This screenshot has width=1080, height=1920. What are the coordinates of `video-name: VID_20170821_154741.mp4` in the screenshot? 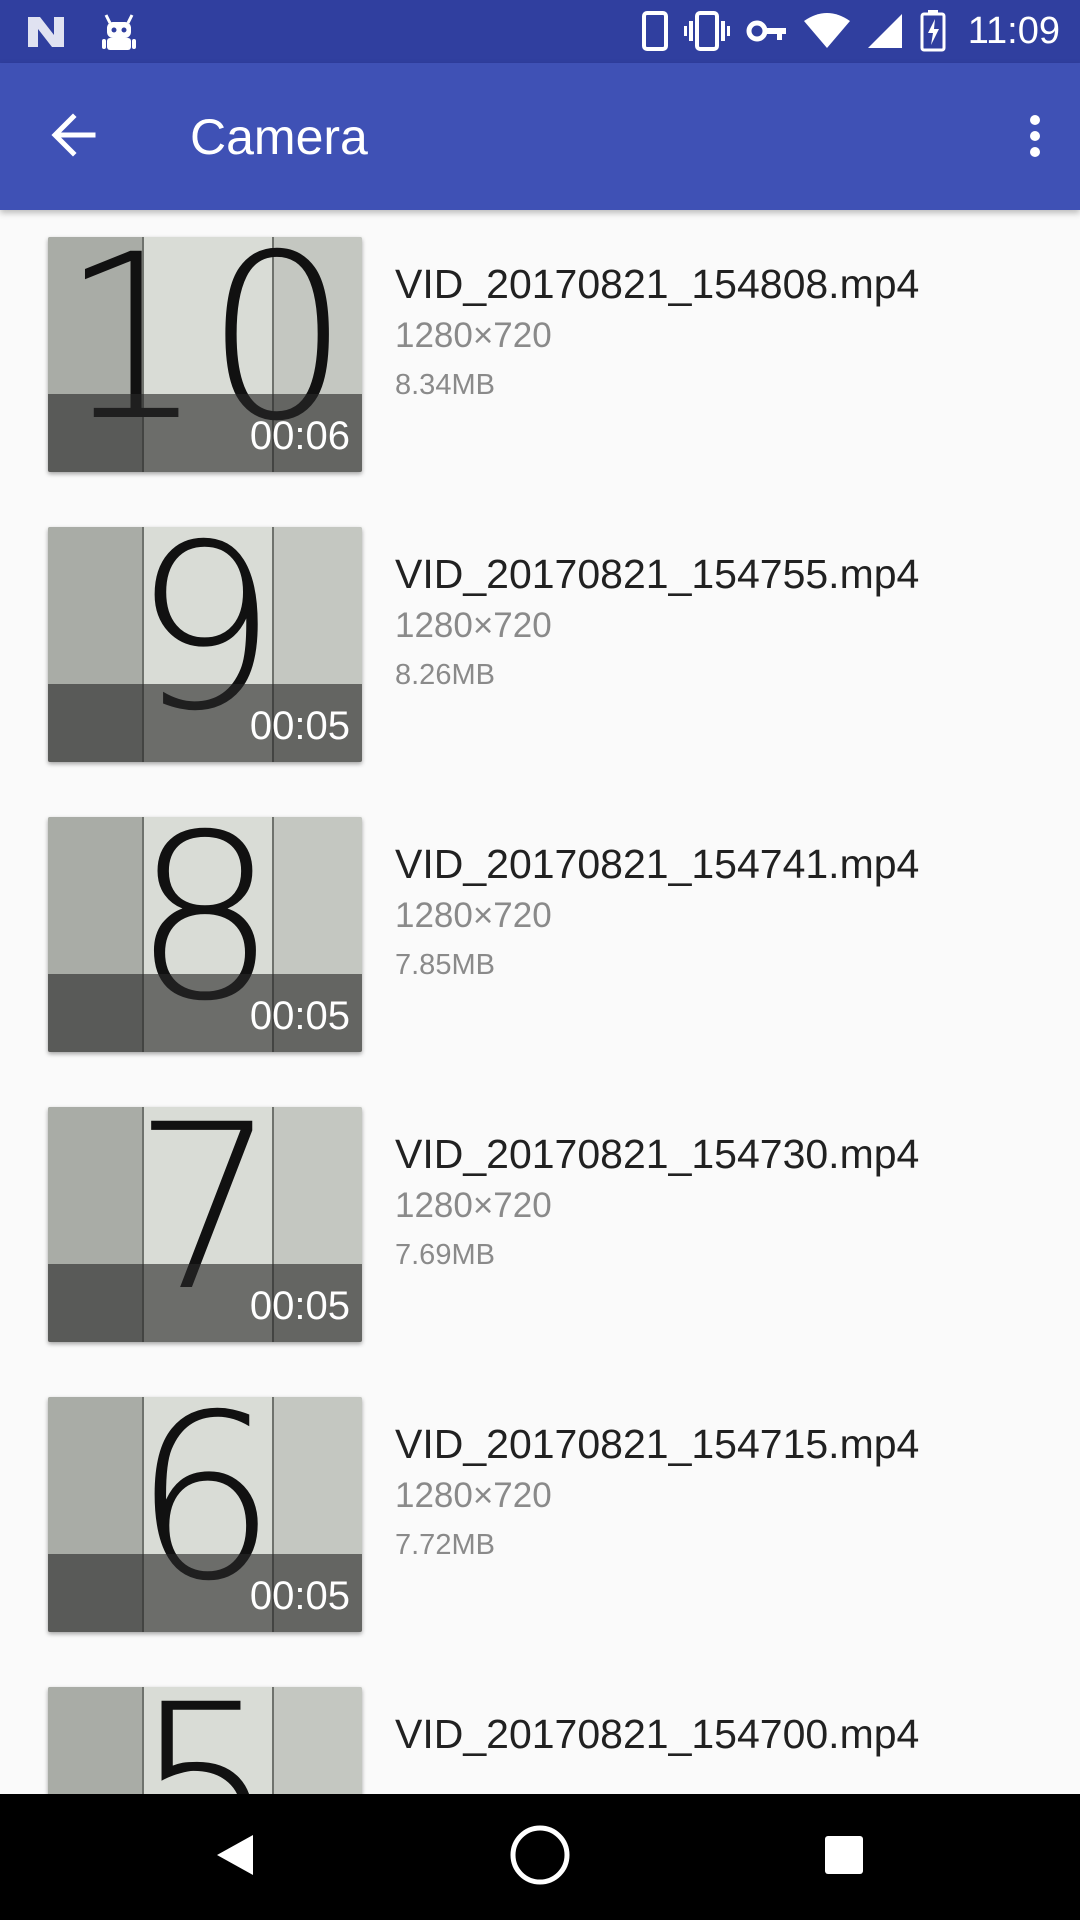 It's located at (657, 864).